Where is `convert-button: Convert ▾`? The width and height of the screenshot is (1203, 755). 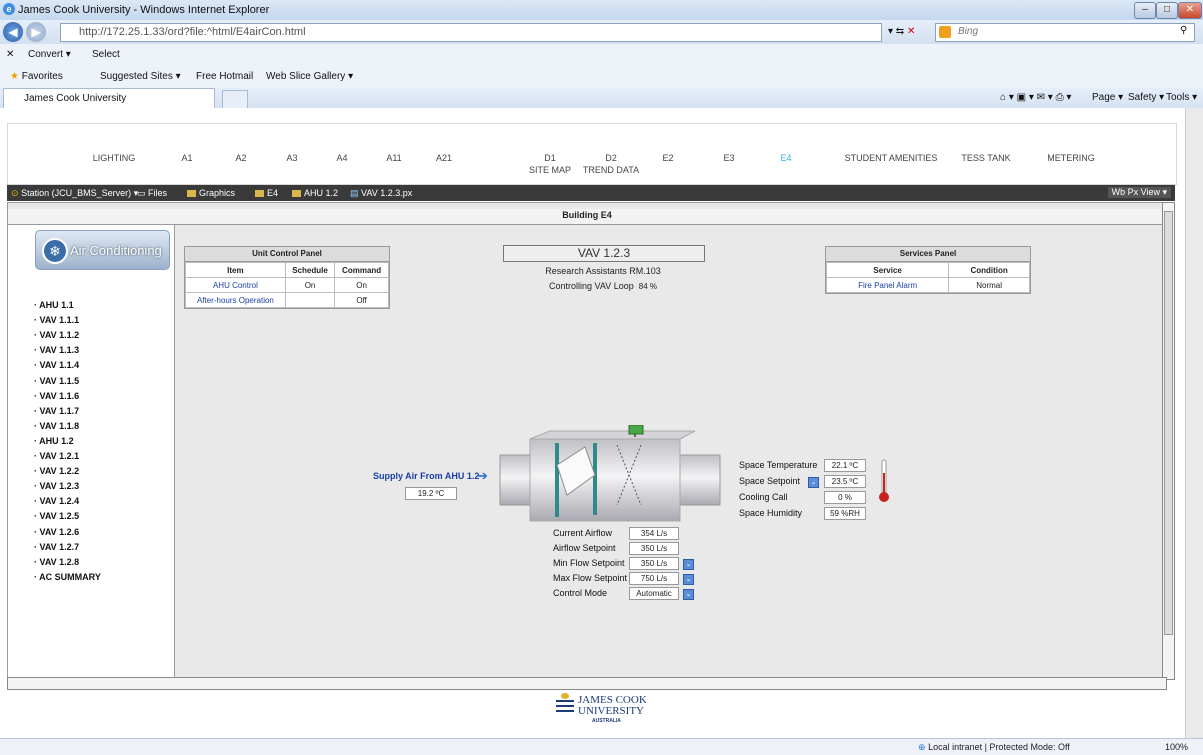 convert-button: Convert ▾ is located at coordinates (49, 54).